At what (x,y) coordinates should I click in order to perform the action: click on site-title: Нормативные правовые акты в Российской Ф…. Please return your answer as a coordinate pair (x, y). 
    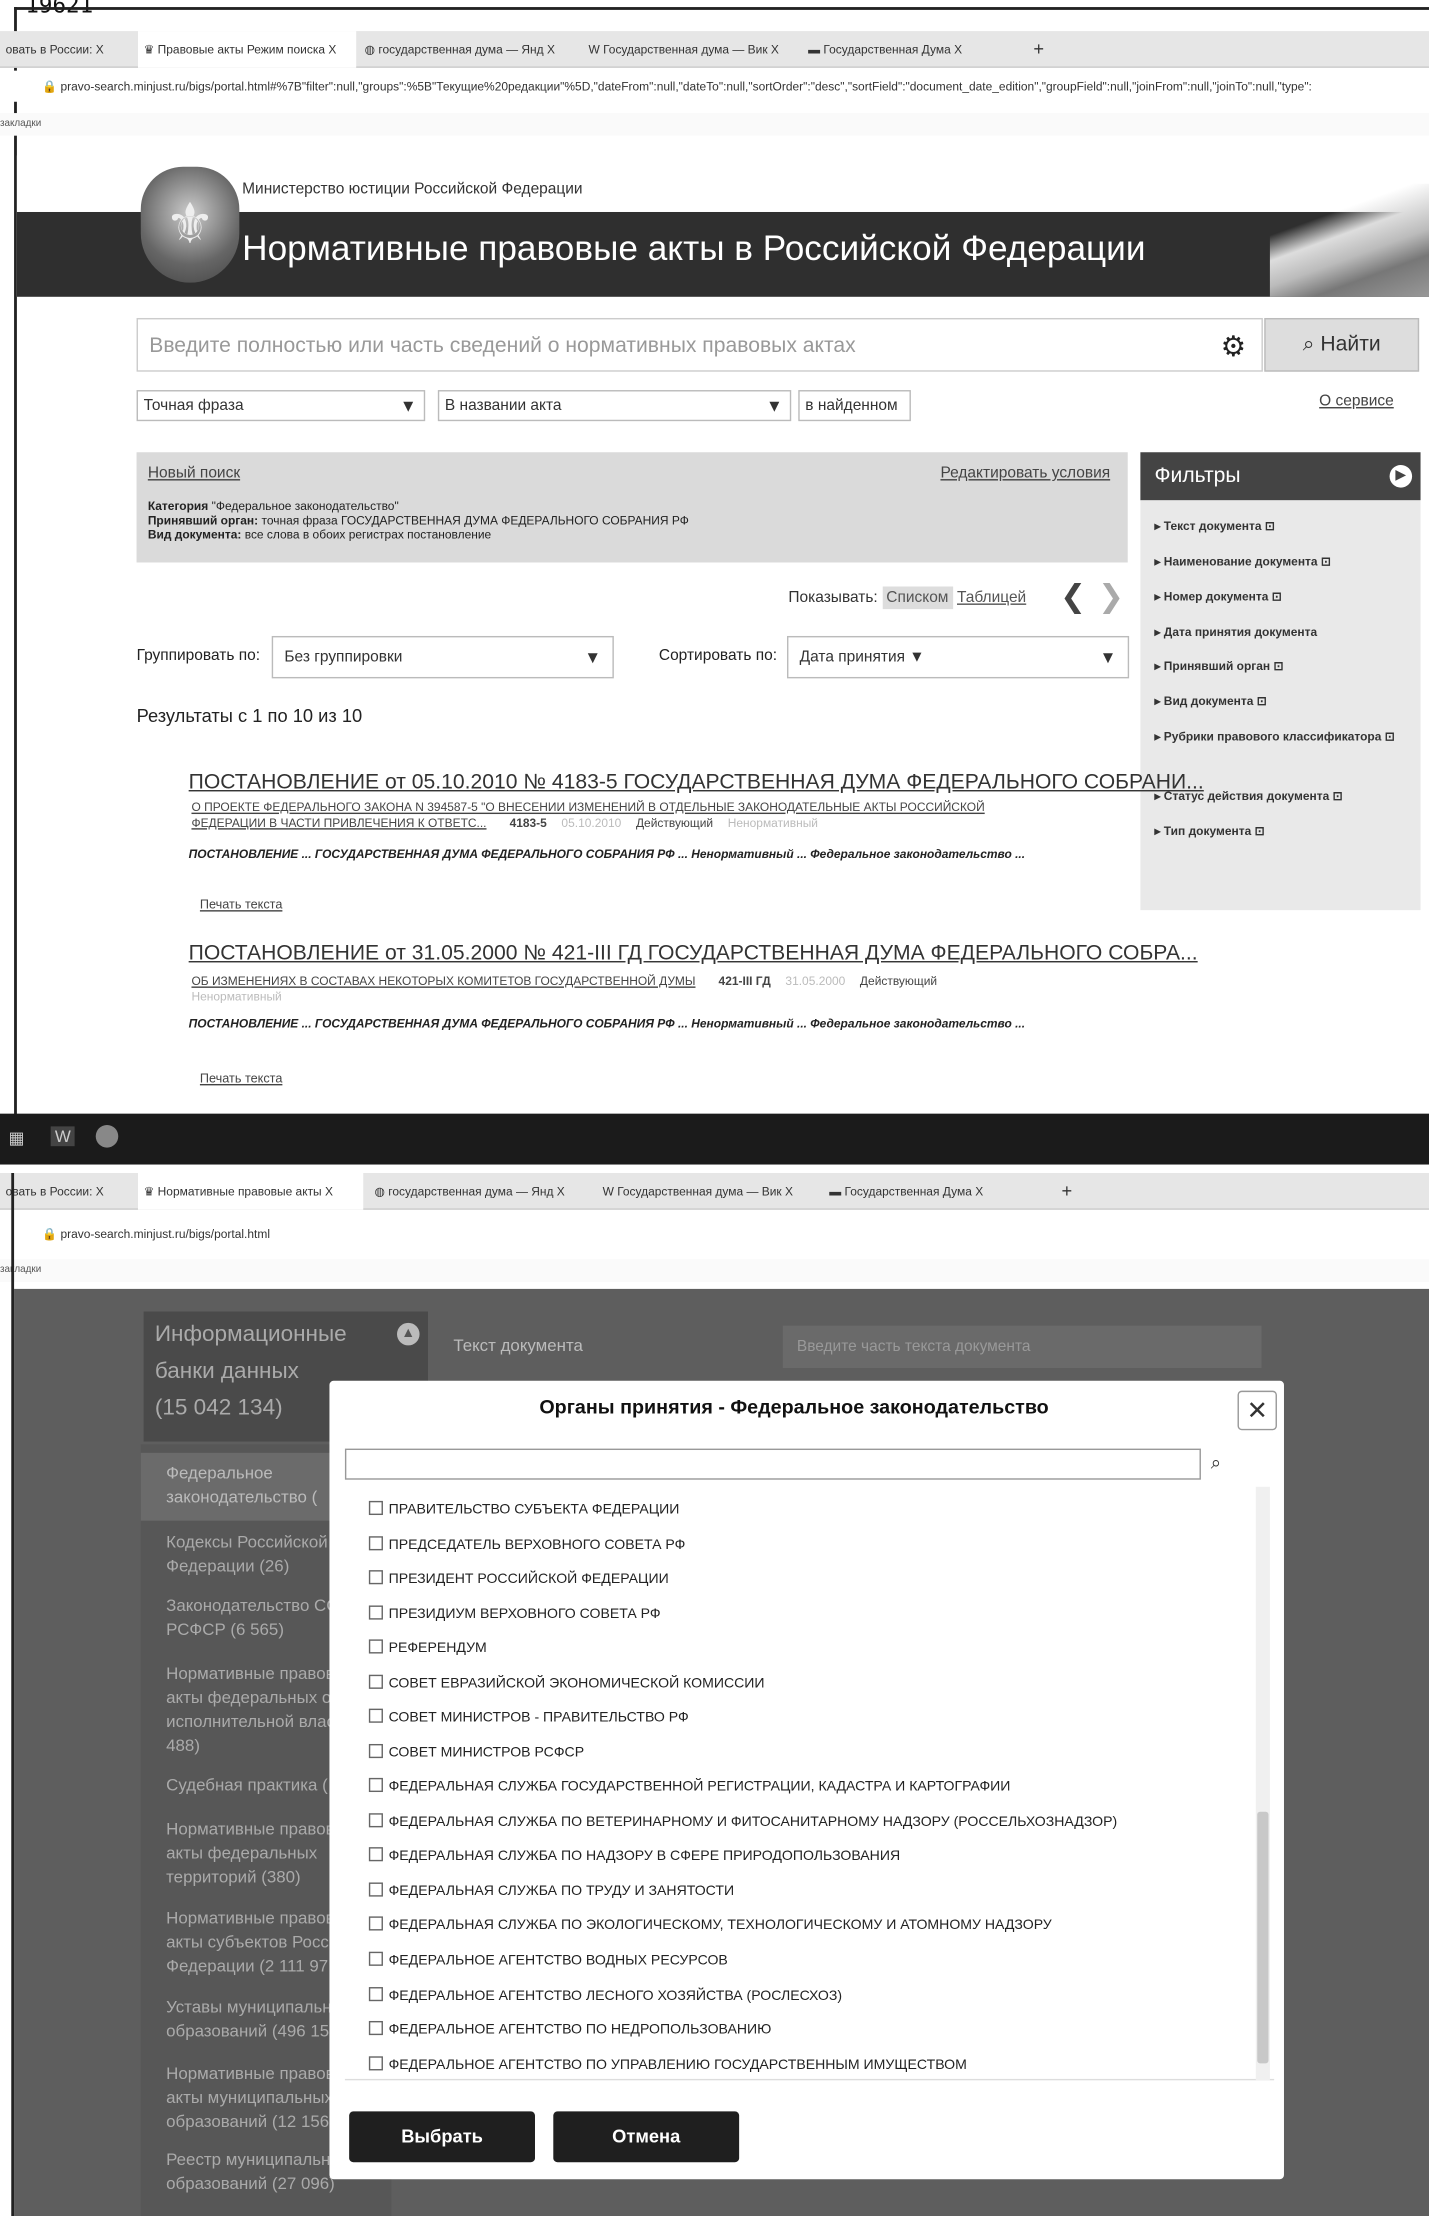
    Looking at the image, I should click on (694, 248).